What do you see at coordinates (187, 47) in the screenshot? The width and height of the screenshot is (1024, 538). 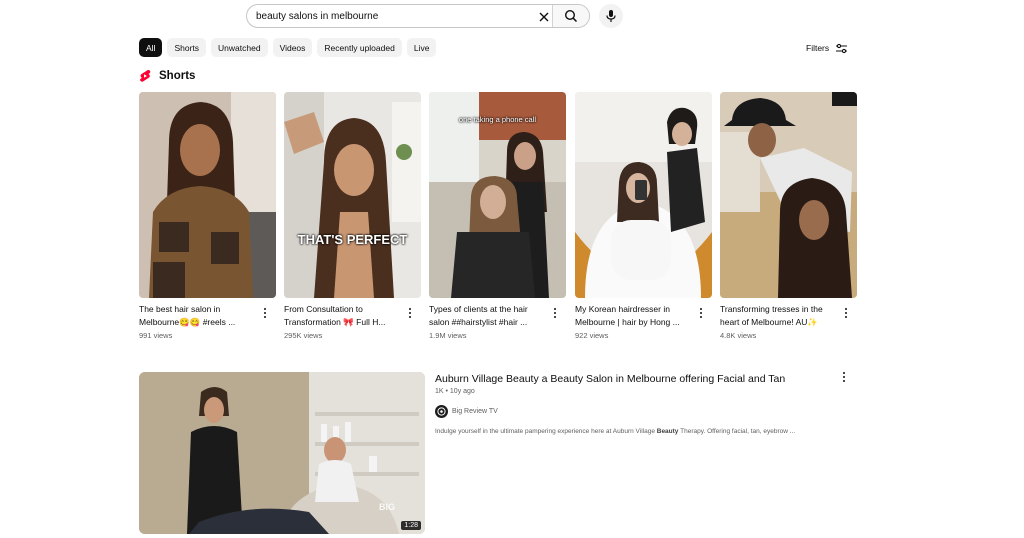 I see `chip-shorts: Shorts` at bounding box center [187, 47].